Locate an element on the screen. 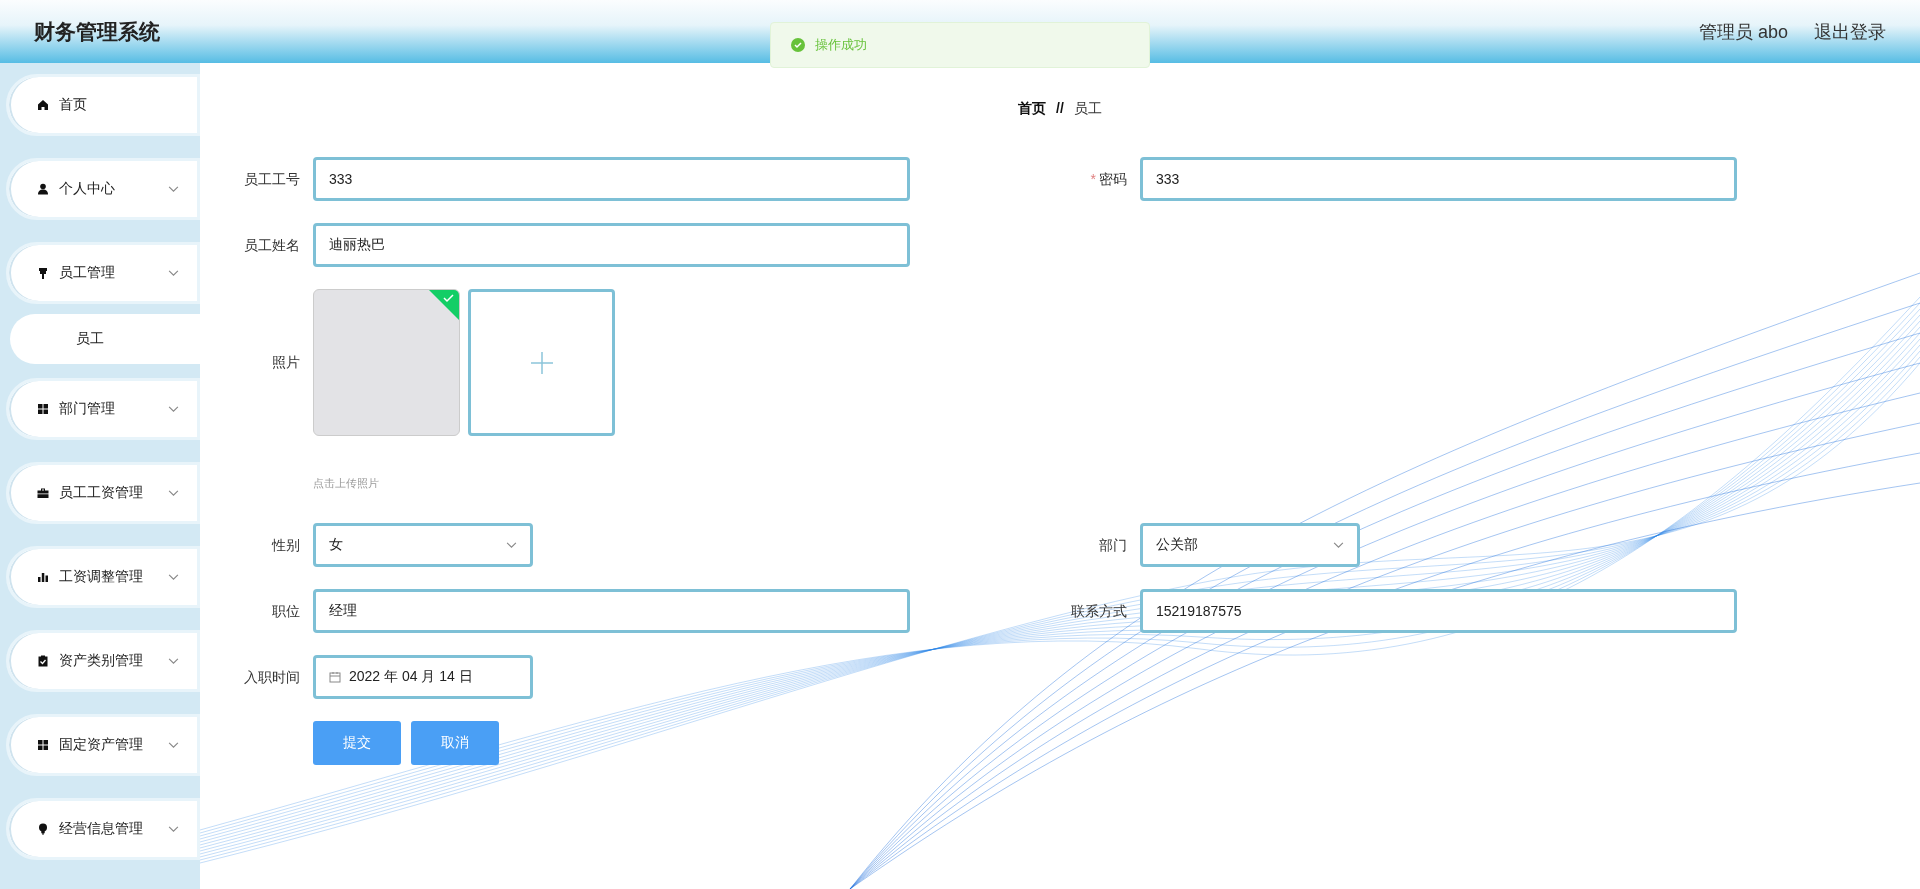 The width and height of the screenshot is (1920, 889). text-field: 15219187575 is located at coordinates (1438, 611).